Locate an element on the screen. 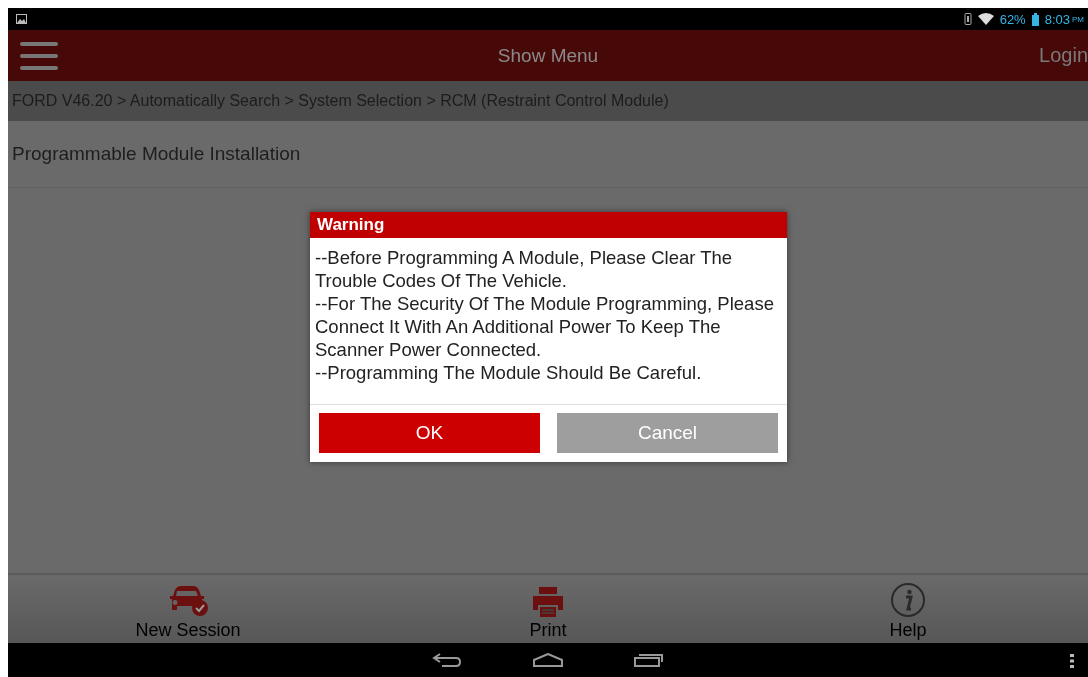 The height and width of the screenshot is (677, 1088). toolbar-button: New Session is located at coordinates (188, 609).